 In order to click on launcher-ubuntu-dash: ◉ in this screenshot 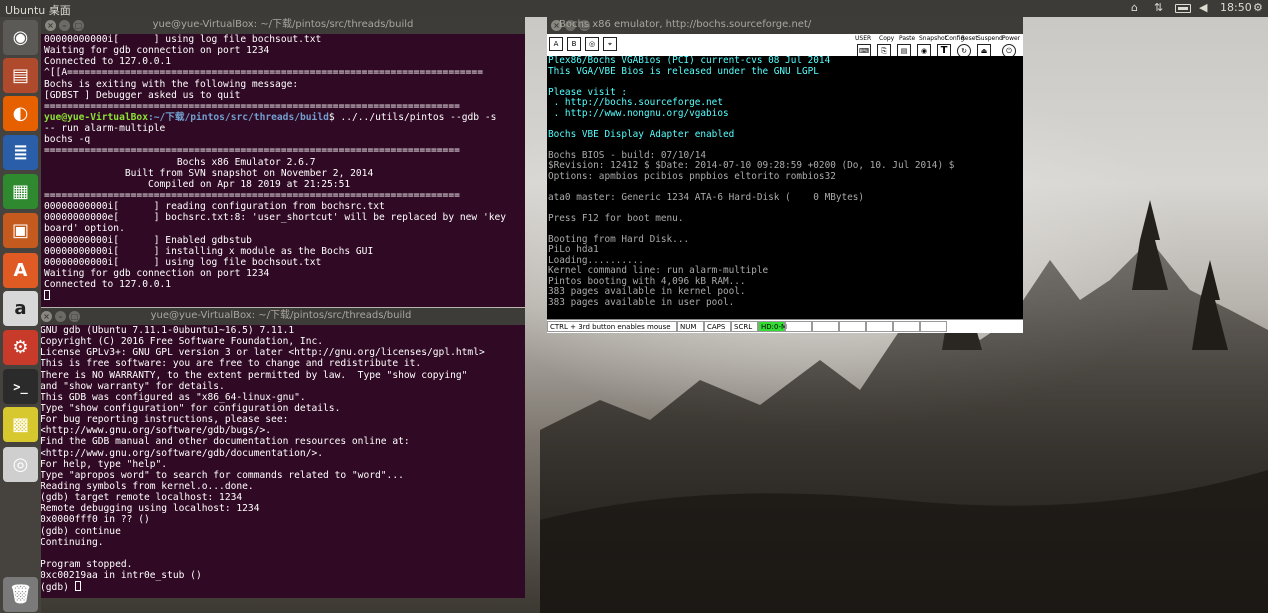, I will do `click(20, 37)`.